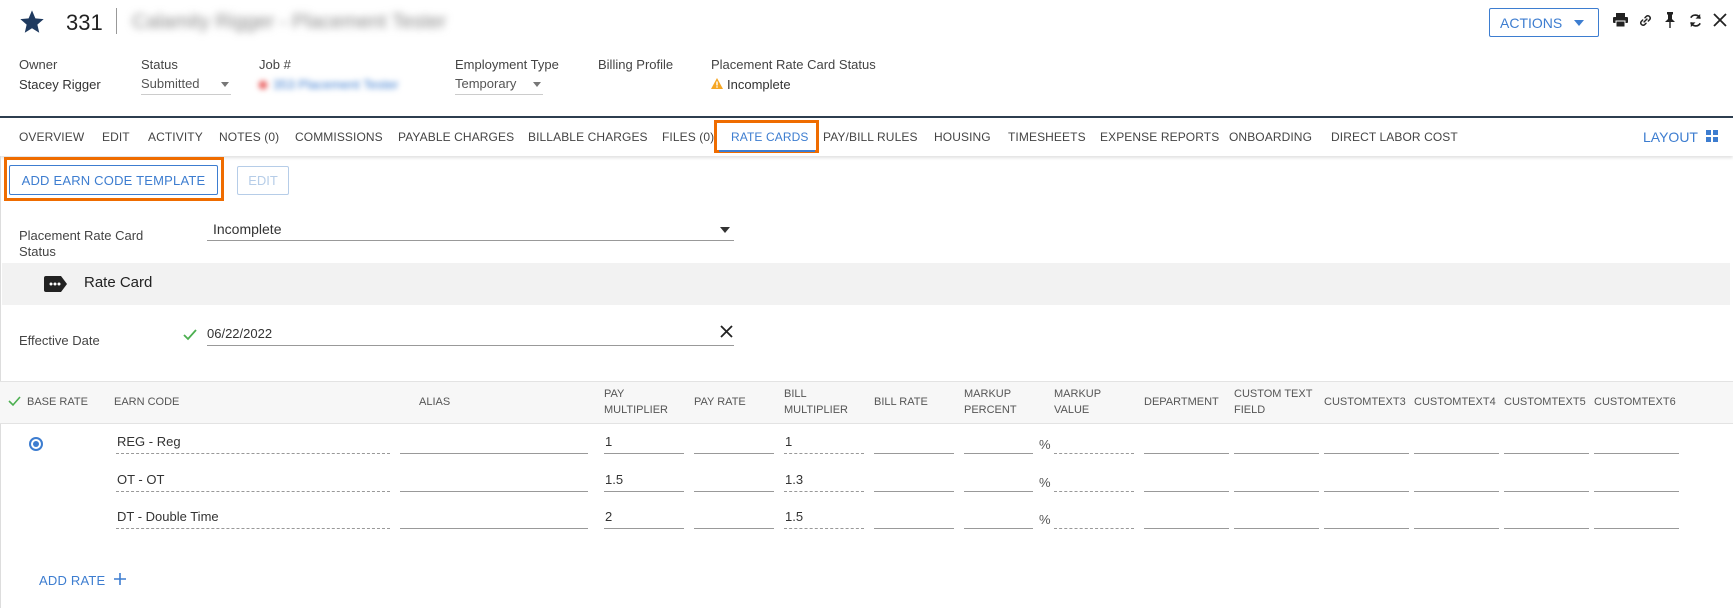 Image resolution: width=1733 pixels, height=608 pixels. What do you see at coordinates (767, 151) in the screenshot?
I see `active-tab-indicator` at bounding box center [767, 151].